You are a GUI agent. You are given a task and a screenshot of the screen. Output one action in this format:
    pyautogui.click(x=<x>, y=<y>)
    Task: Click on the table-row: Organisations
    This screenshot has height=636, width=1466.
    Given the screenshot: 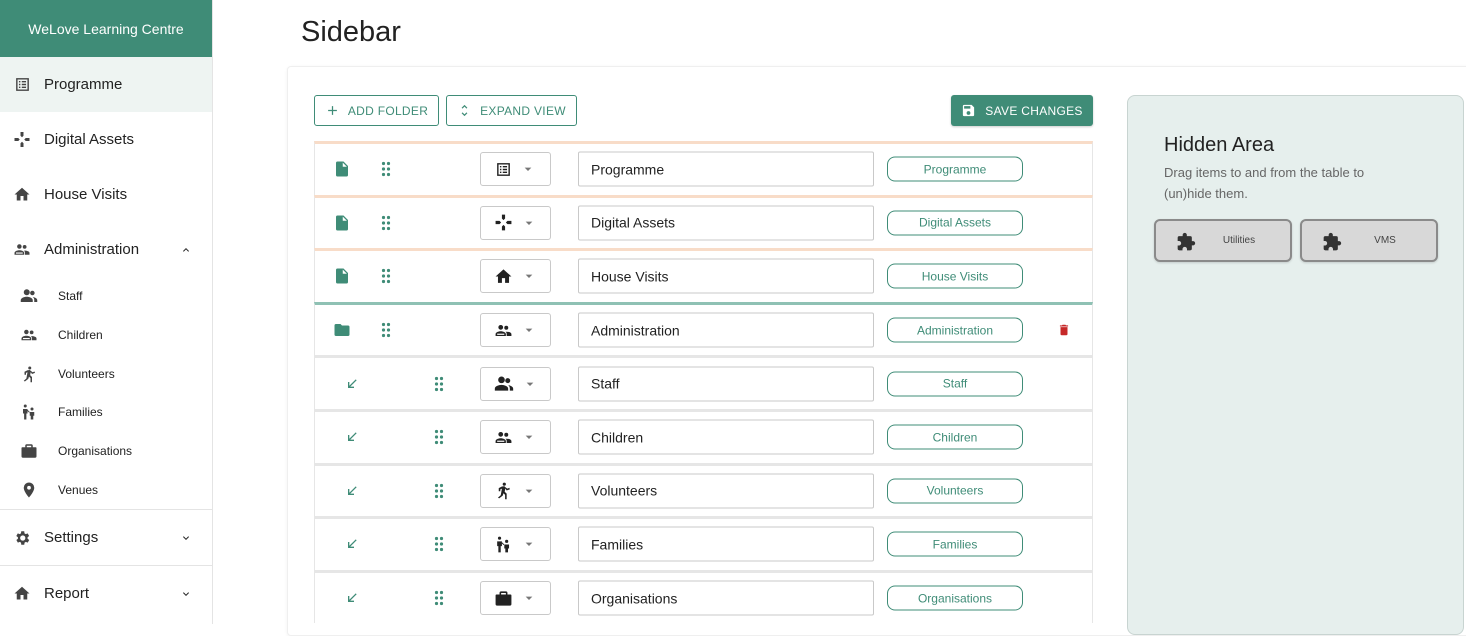 What is the action you would take?
    pyautogui.click(x=703, y=596)
    